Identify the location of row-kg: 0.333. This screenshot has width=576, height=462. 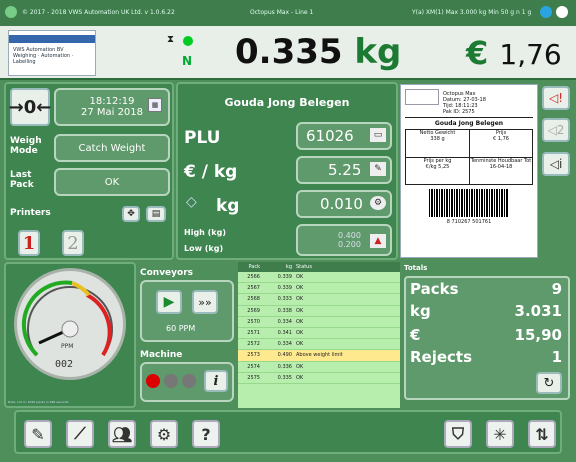
(284, 299).